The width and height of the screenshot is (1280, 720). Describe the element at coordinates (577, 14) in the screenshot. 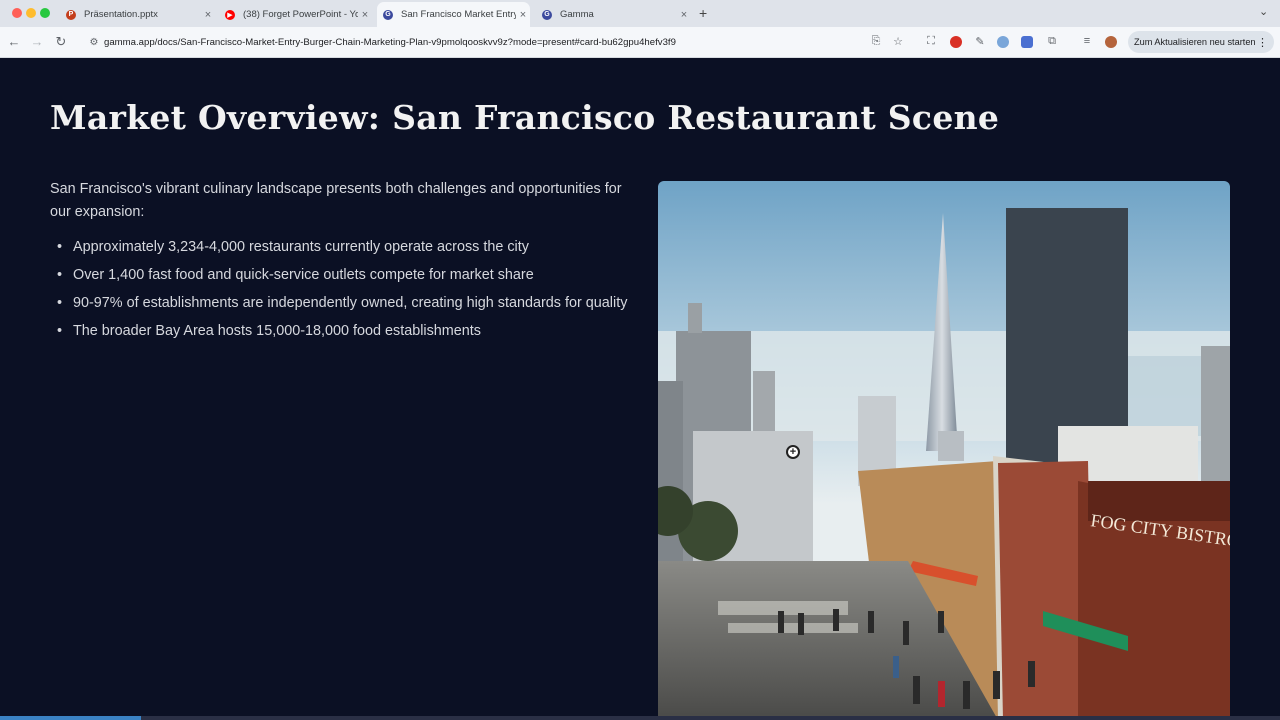

I see `tab-title: Gamma` at that location.